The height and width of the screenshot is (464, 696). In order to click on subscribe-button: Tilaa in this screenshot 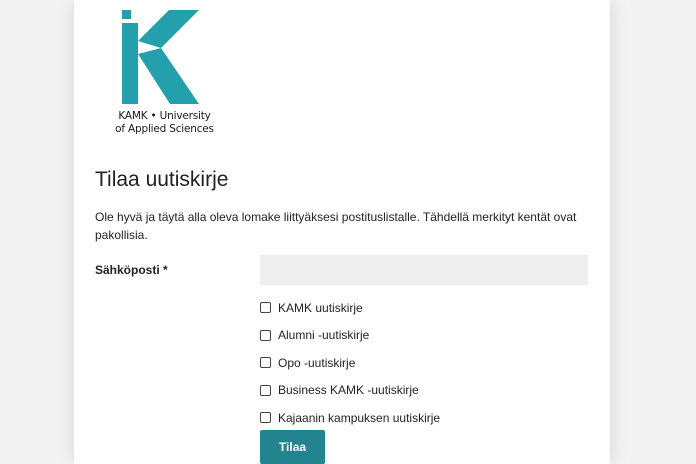, I will do `click(292, 447)`.